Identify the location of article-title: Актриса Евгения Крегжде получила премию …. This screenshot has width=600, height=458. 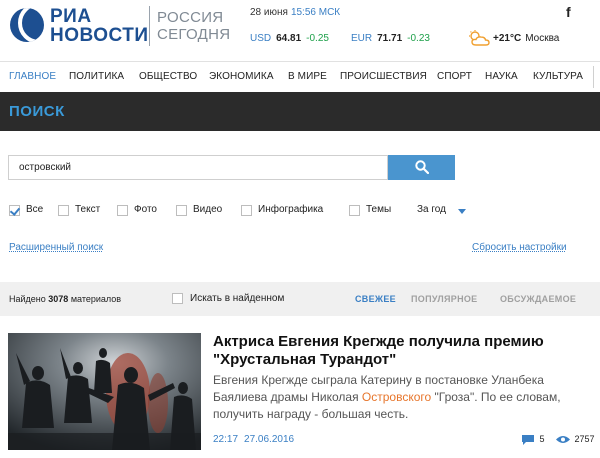
(403, 351).